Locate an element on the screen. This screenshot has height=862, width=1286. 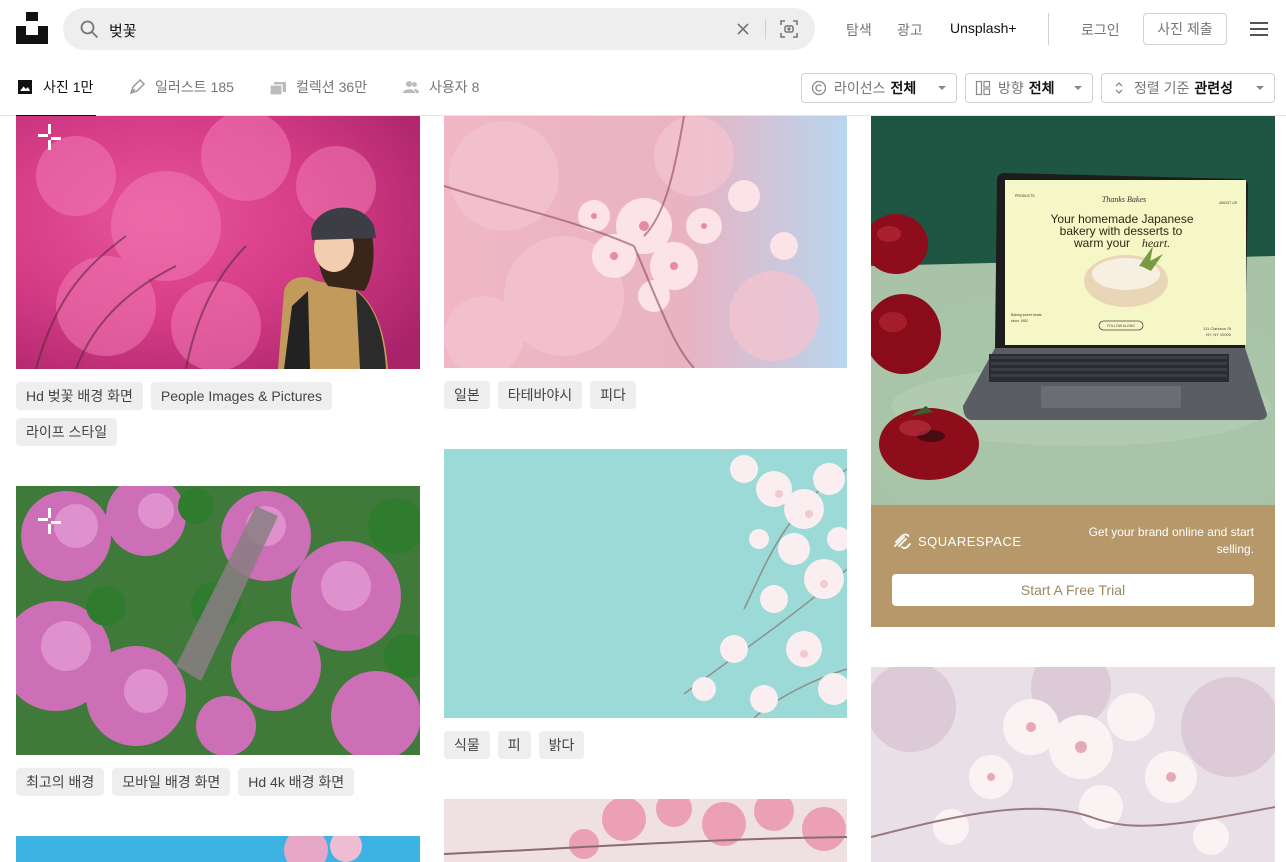
tab-count: 1만 is located at coordinates (83, 87).